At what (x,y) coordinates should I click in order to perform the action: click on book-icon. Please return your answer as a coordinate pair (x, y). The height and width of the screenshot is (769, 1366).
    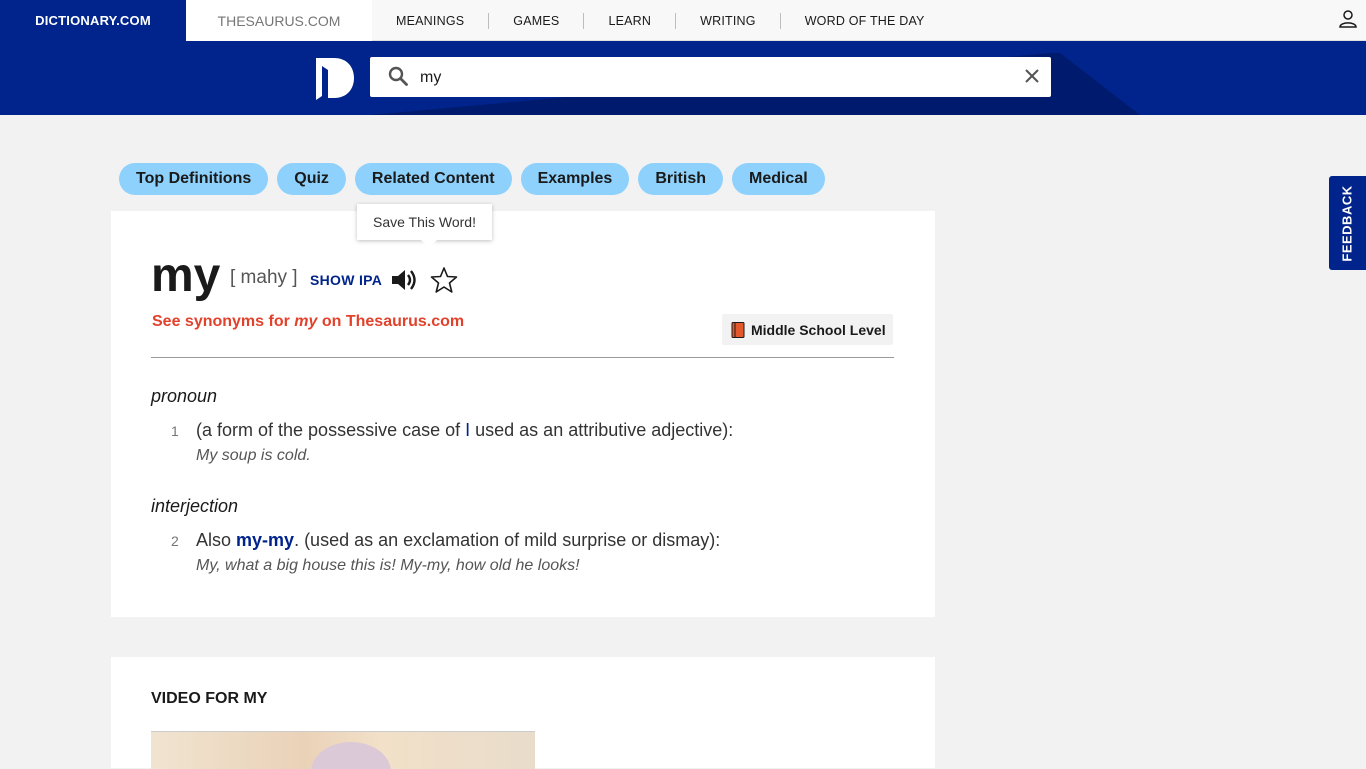
    Looking at the image, I should click on (738, 329).